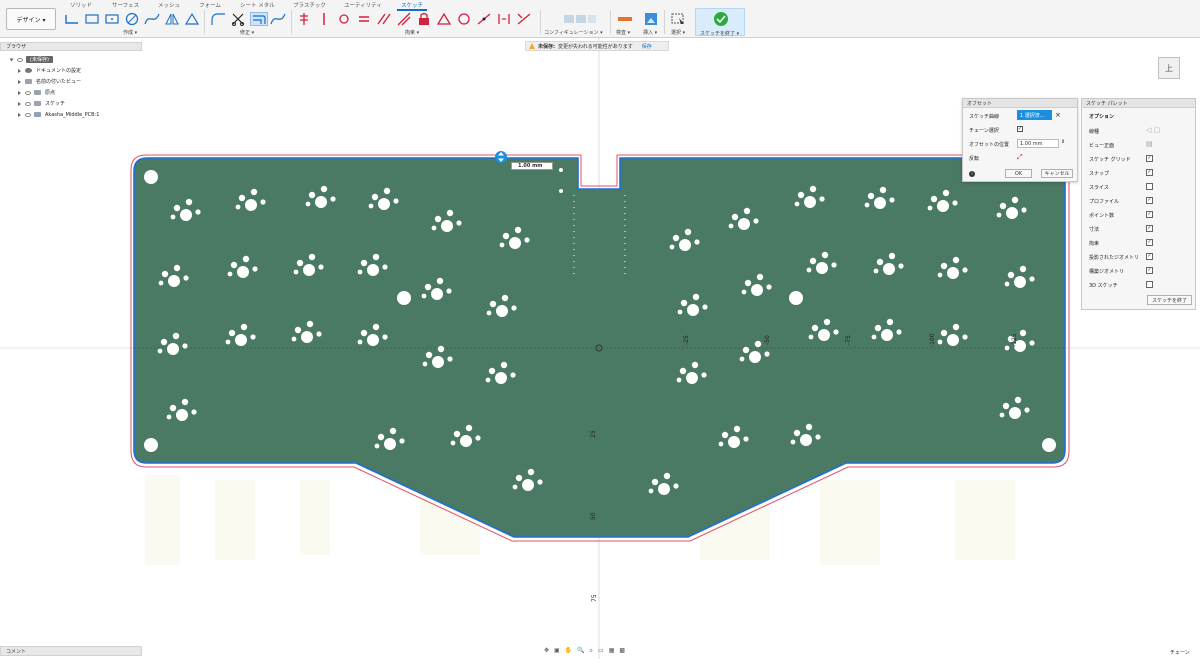  I want to click on comments-panel-header: コメント, so click(71, 651).